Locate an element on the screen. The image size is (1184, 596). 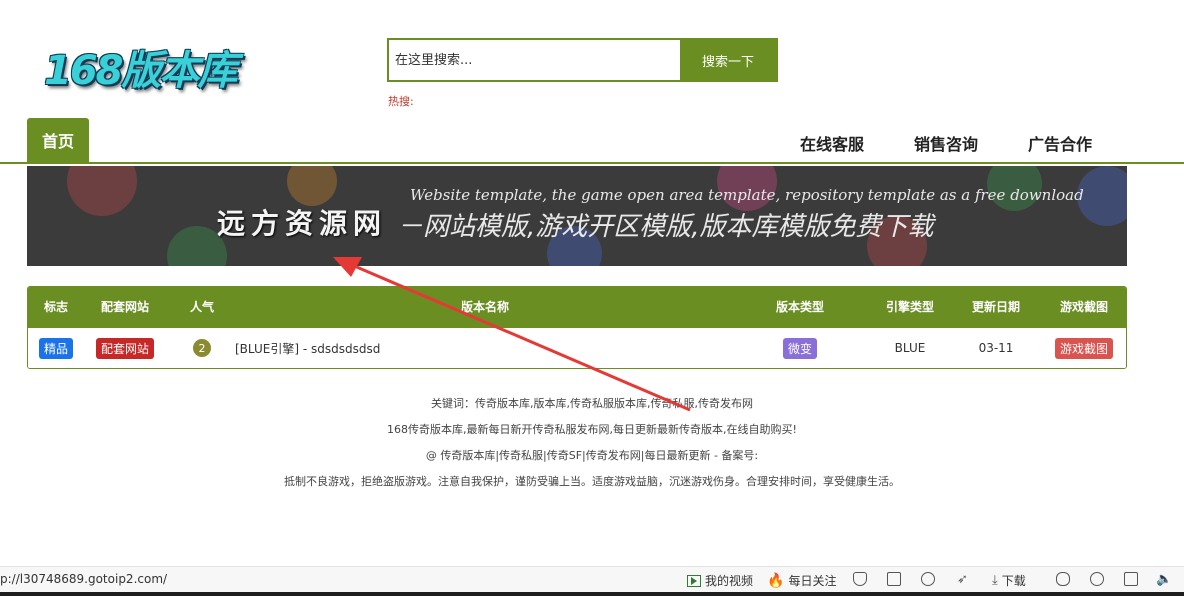
search-input is located at coordinates (534, 60).